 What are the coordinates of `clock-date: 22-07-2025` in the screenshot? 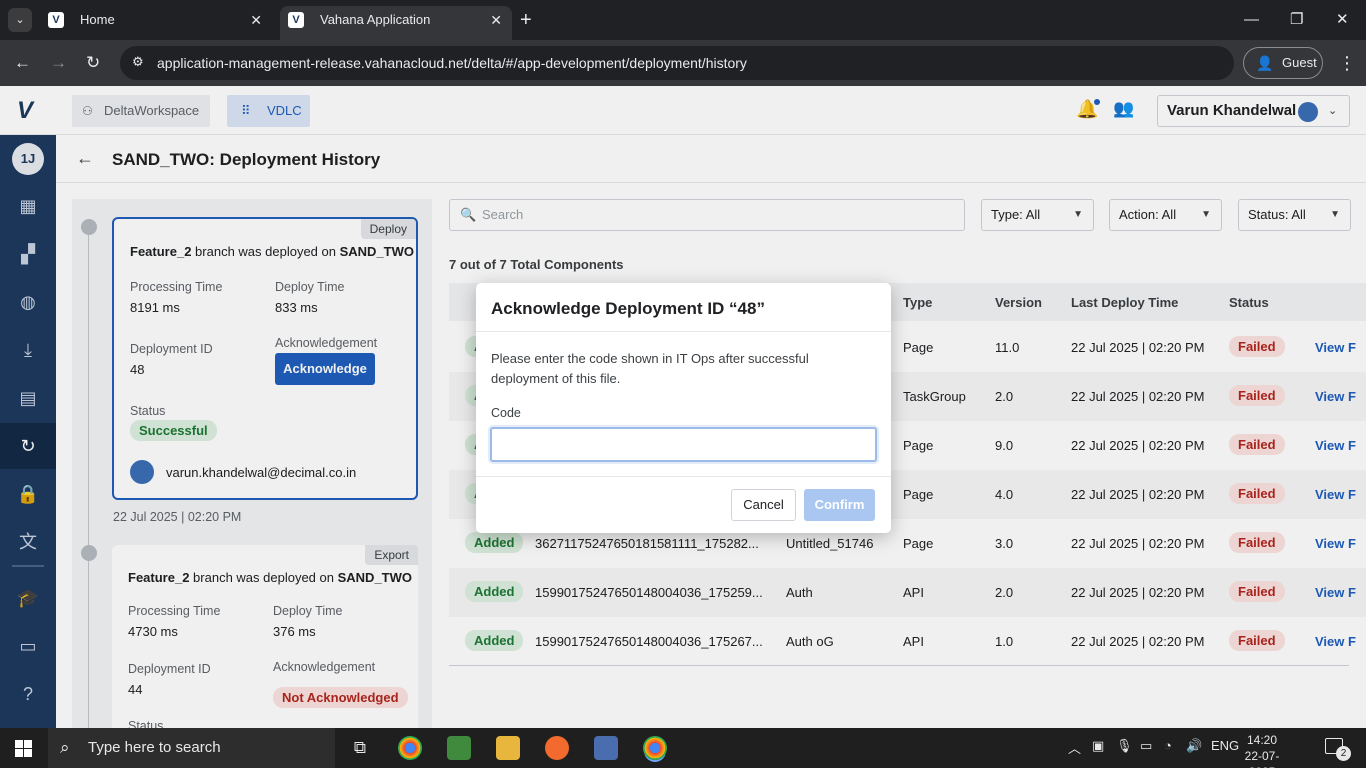 It's located at (1262, 758).